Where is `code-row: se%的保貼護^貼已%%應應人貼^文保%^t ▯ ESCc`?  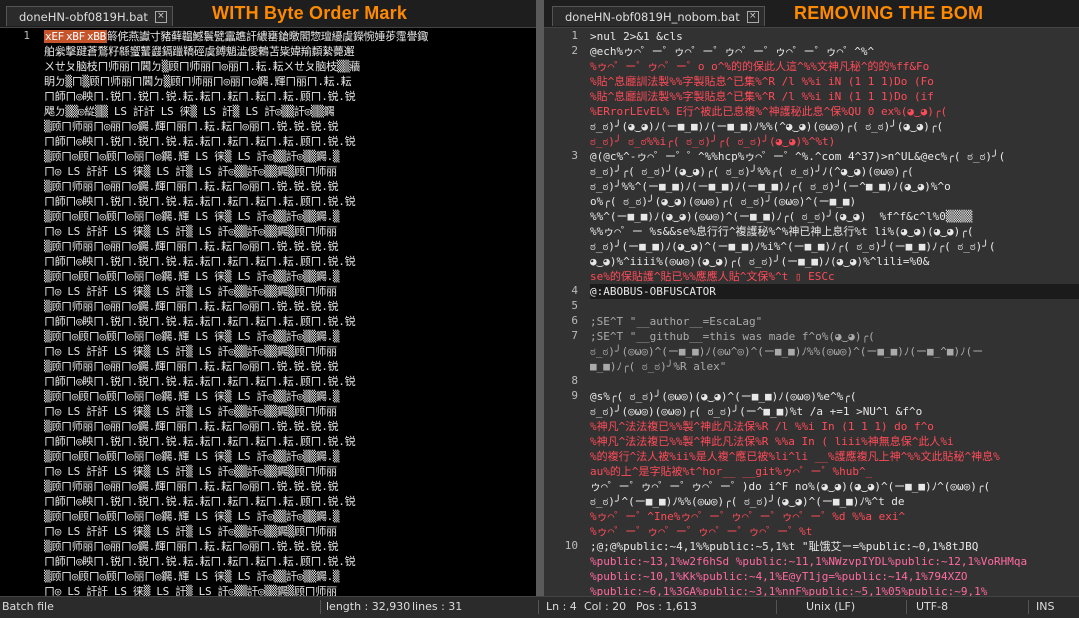
code-row: se%的保貼護^貼已%%應應人貼^文保%^t ▯ ESCc is located at coordinates (712, 276).